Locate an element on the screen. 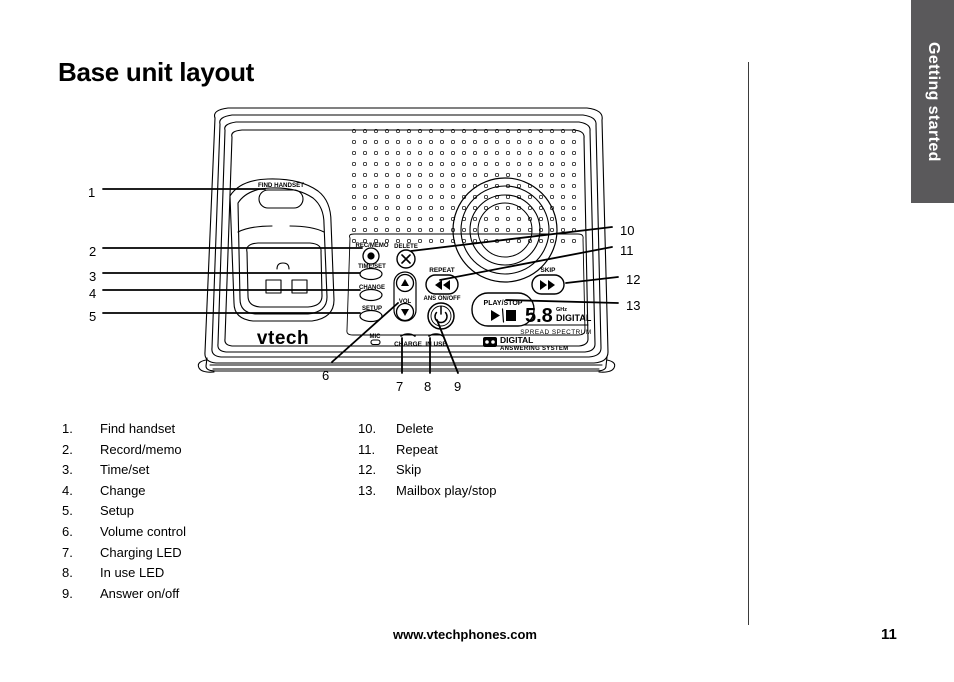 This screenshot has width=954, height=682. speaker-ring-inner is located at coordinates (505, 230).